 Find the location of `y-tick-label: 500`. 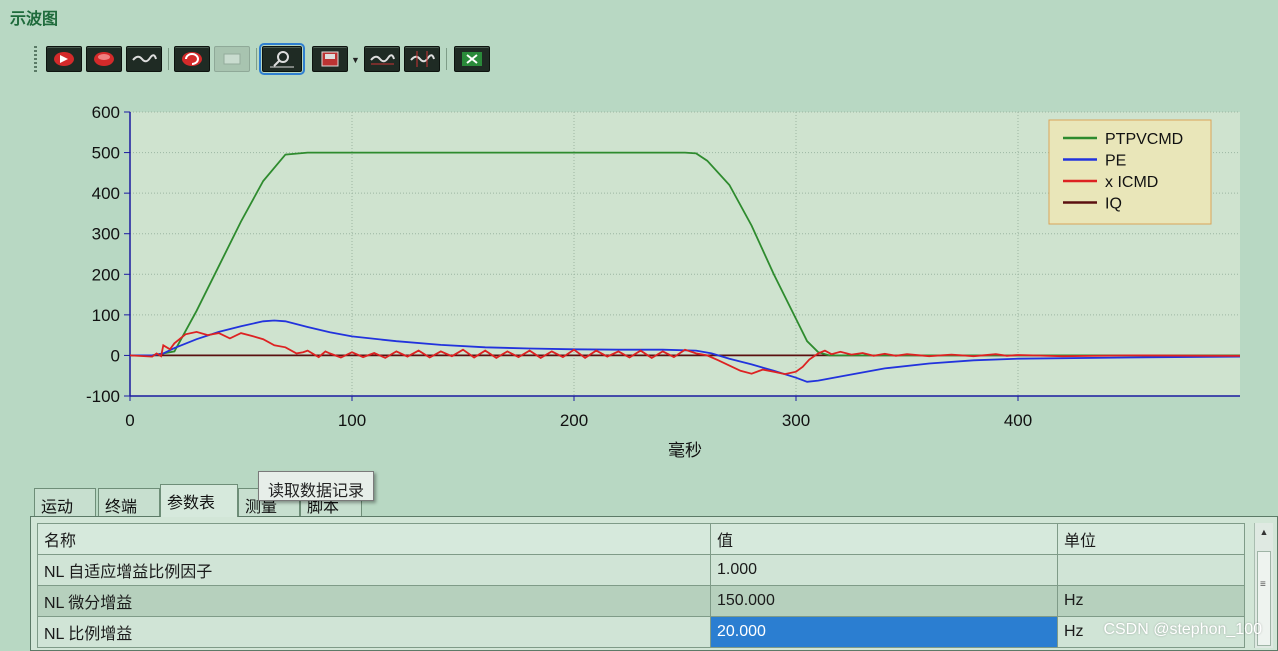

y-tick-label: 500 is located at coordinates (106, 153).